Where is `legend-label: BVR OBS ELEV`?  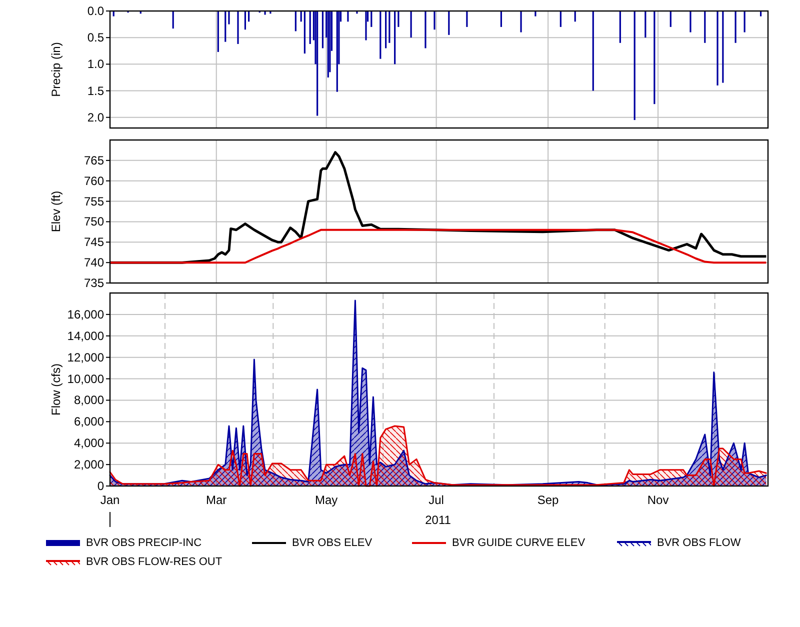
legend-label: BVR OBS ELEV is located at coordinates (332, 543).